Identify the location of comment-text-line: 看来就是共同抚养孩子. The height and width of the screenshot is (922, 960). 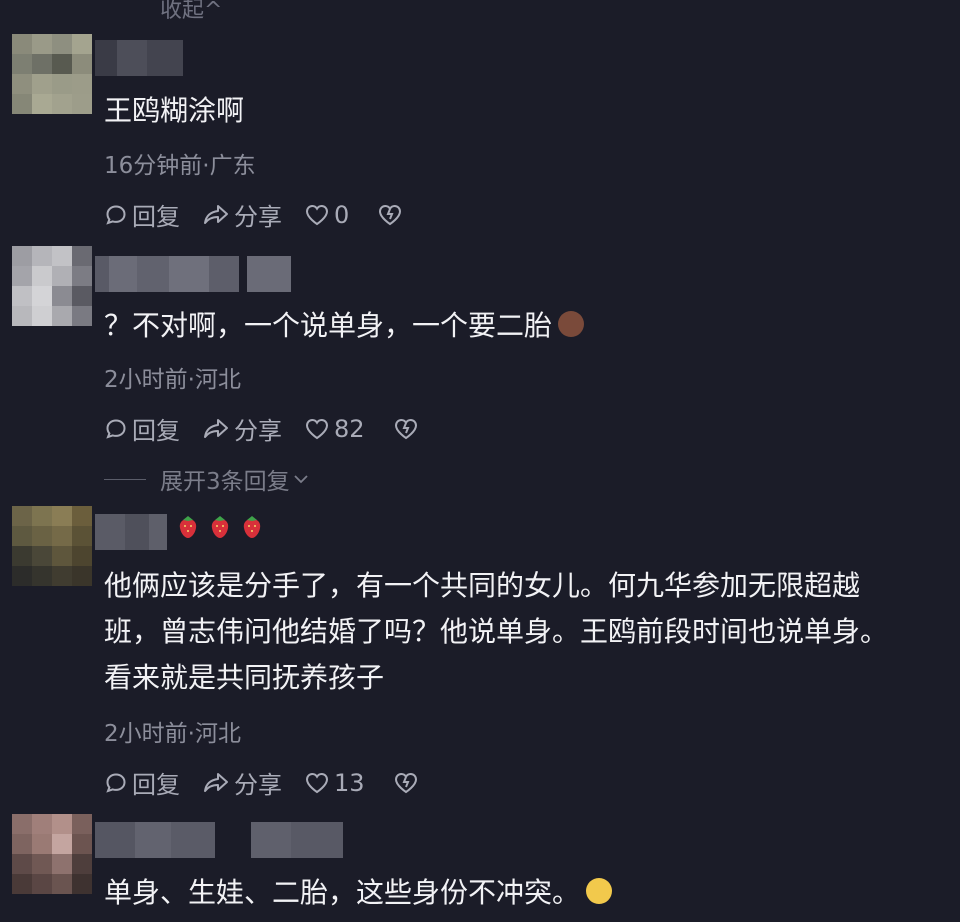
(244, 677).